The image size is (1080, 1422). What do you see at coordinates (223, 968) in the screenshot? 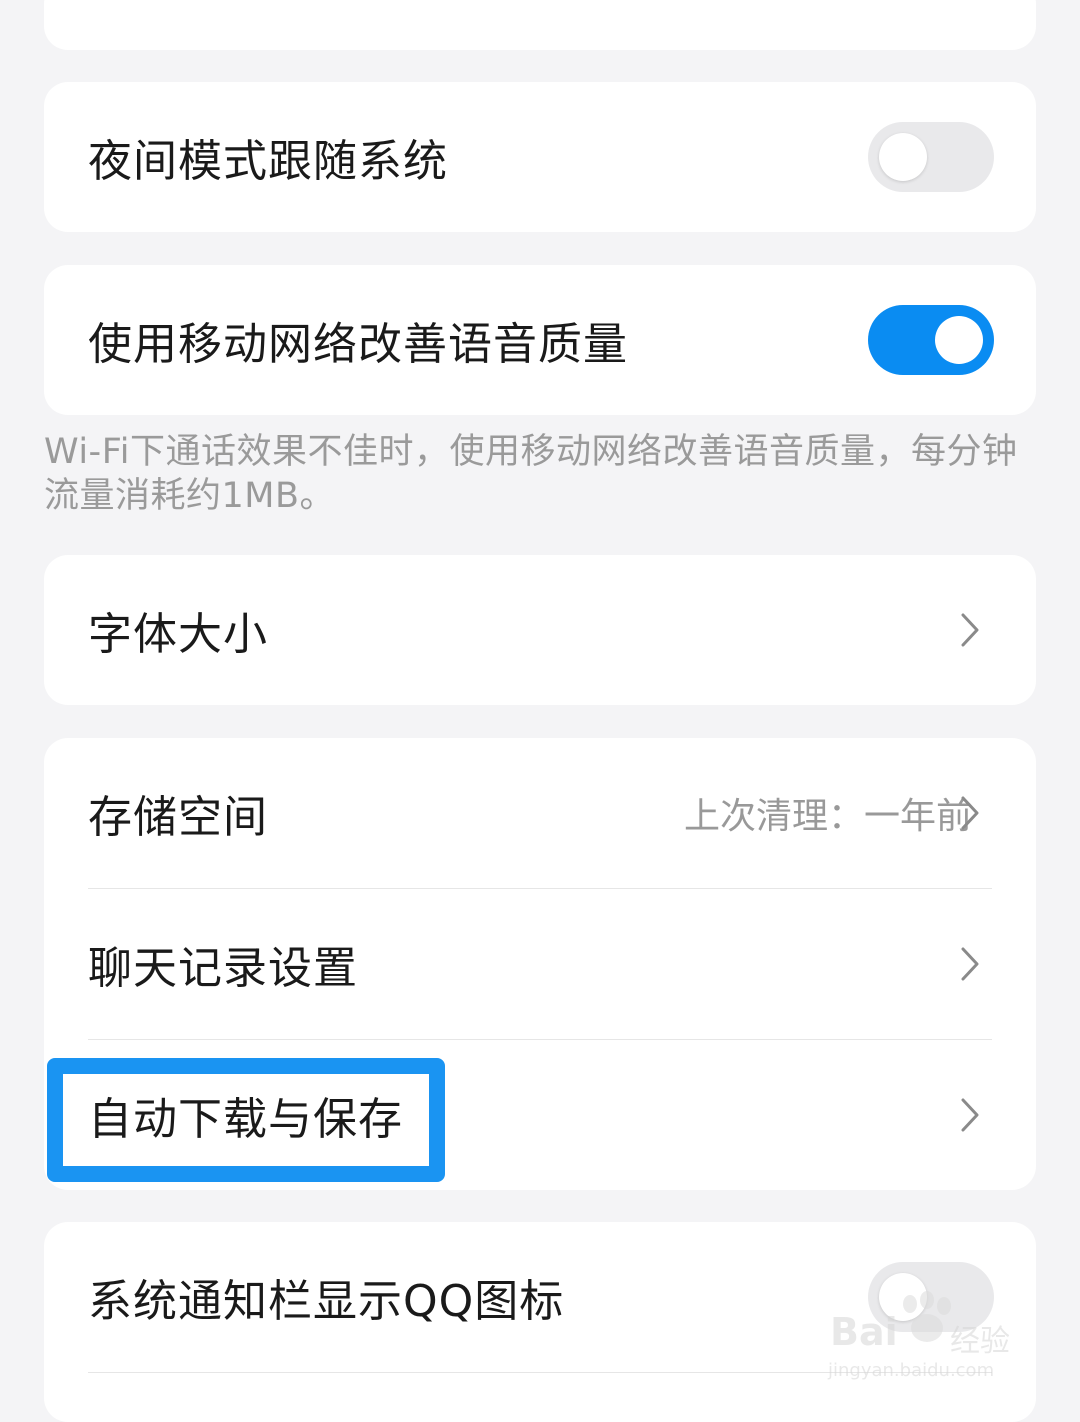
I see `chat-history-label: 聊天记录设置` at bounding box center [223, 968].